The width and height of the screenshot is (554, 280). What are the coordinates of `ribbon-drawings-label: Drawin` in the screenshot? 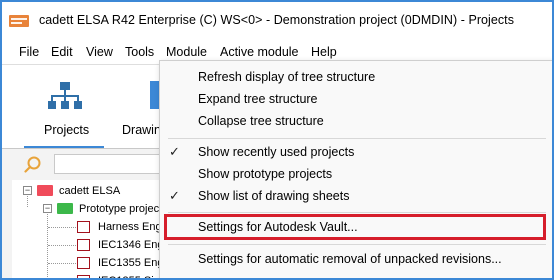 It's located at (141, 130).